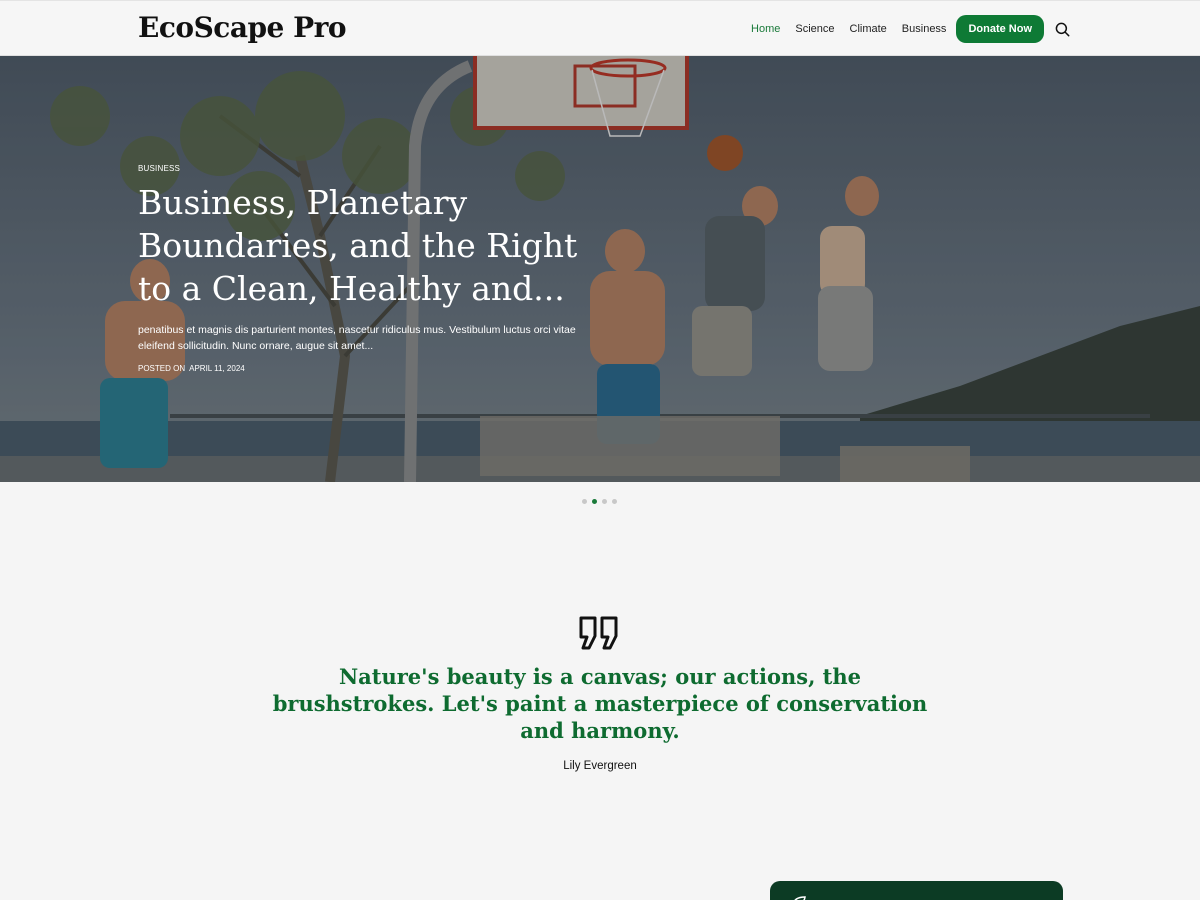 The height and width of the screenshot is (900, 1200). I want to click on main-nav: Home Science Climate Business Donate Now, so click(903, 29).